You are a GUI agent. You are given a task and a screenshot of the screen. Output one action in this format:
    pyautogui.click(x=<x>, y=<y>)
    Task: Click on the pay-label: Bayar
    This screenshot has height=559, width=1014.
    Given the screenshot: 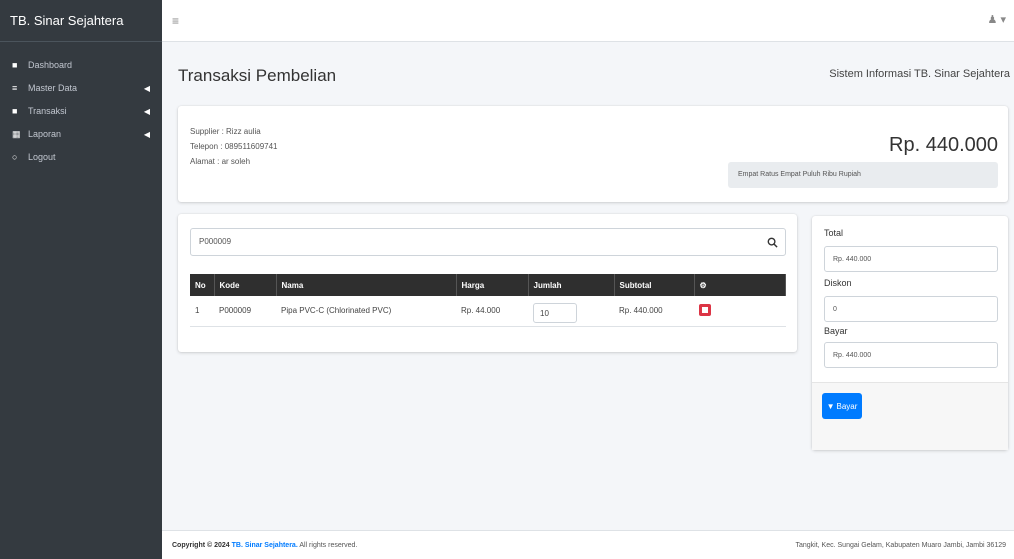 What is the action you would take?
    pyautogui.click(x=836, y=331)
    